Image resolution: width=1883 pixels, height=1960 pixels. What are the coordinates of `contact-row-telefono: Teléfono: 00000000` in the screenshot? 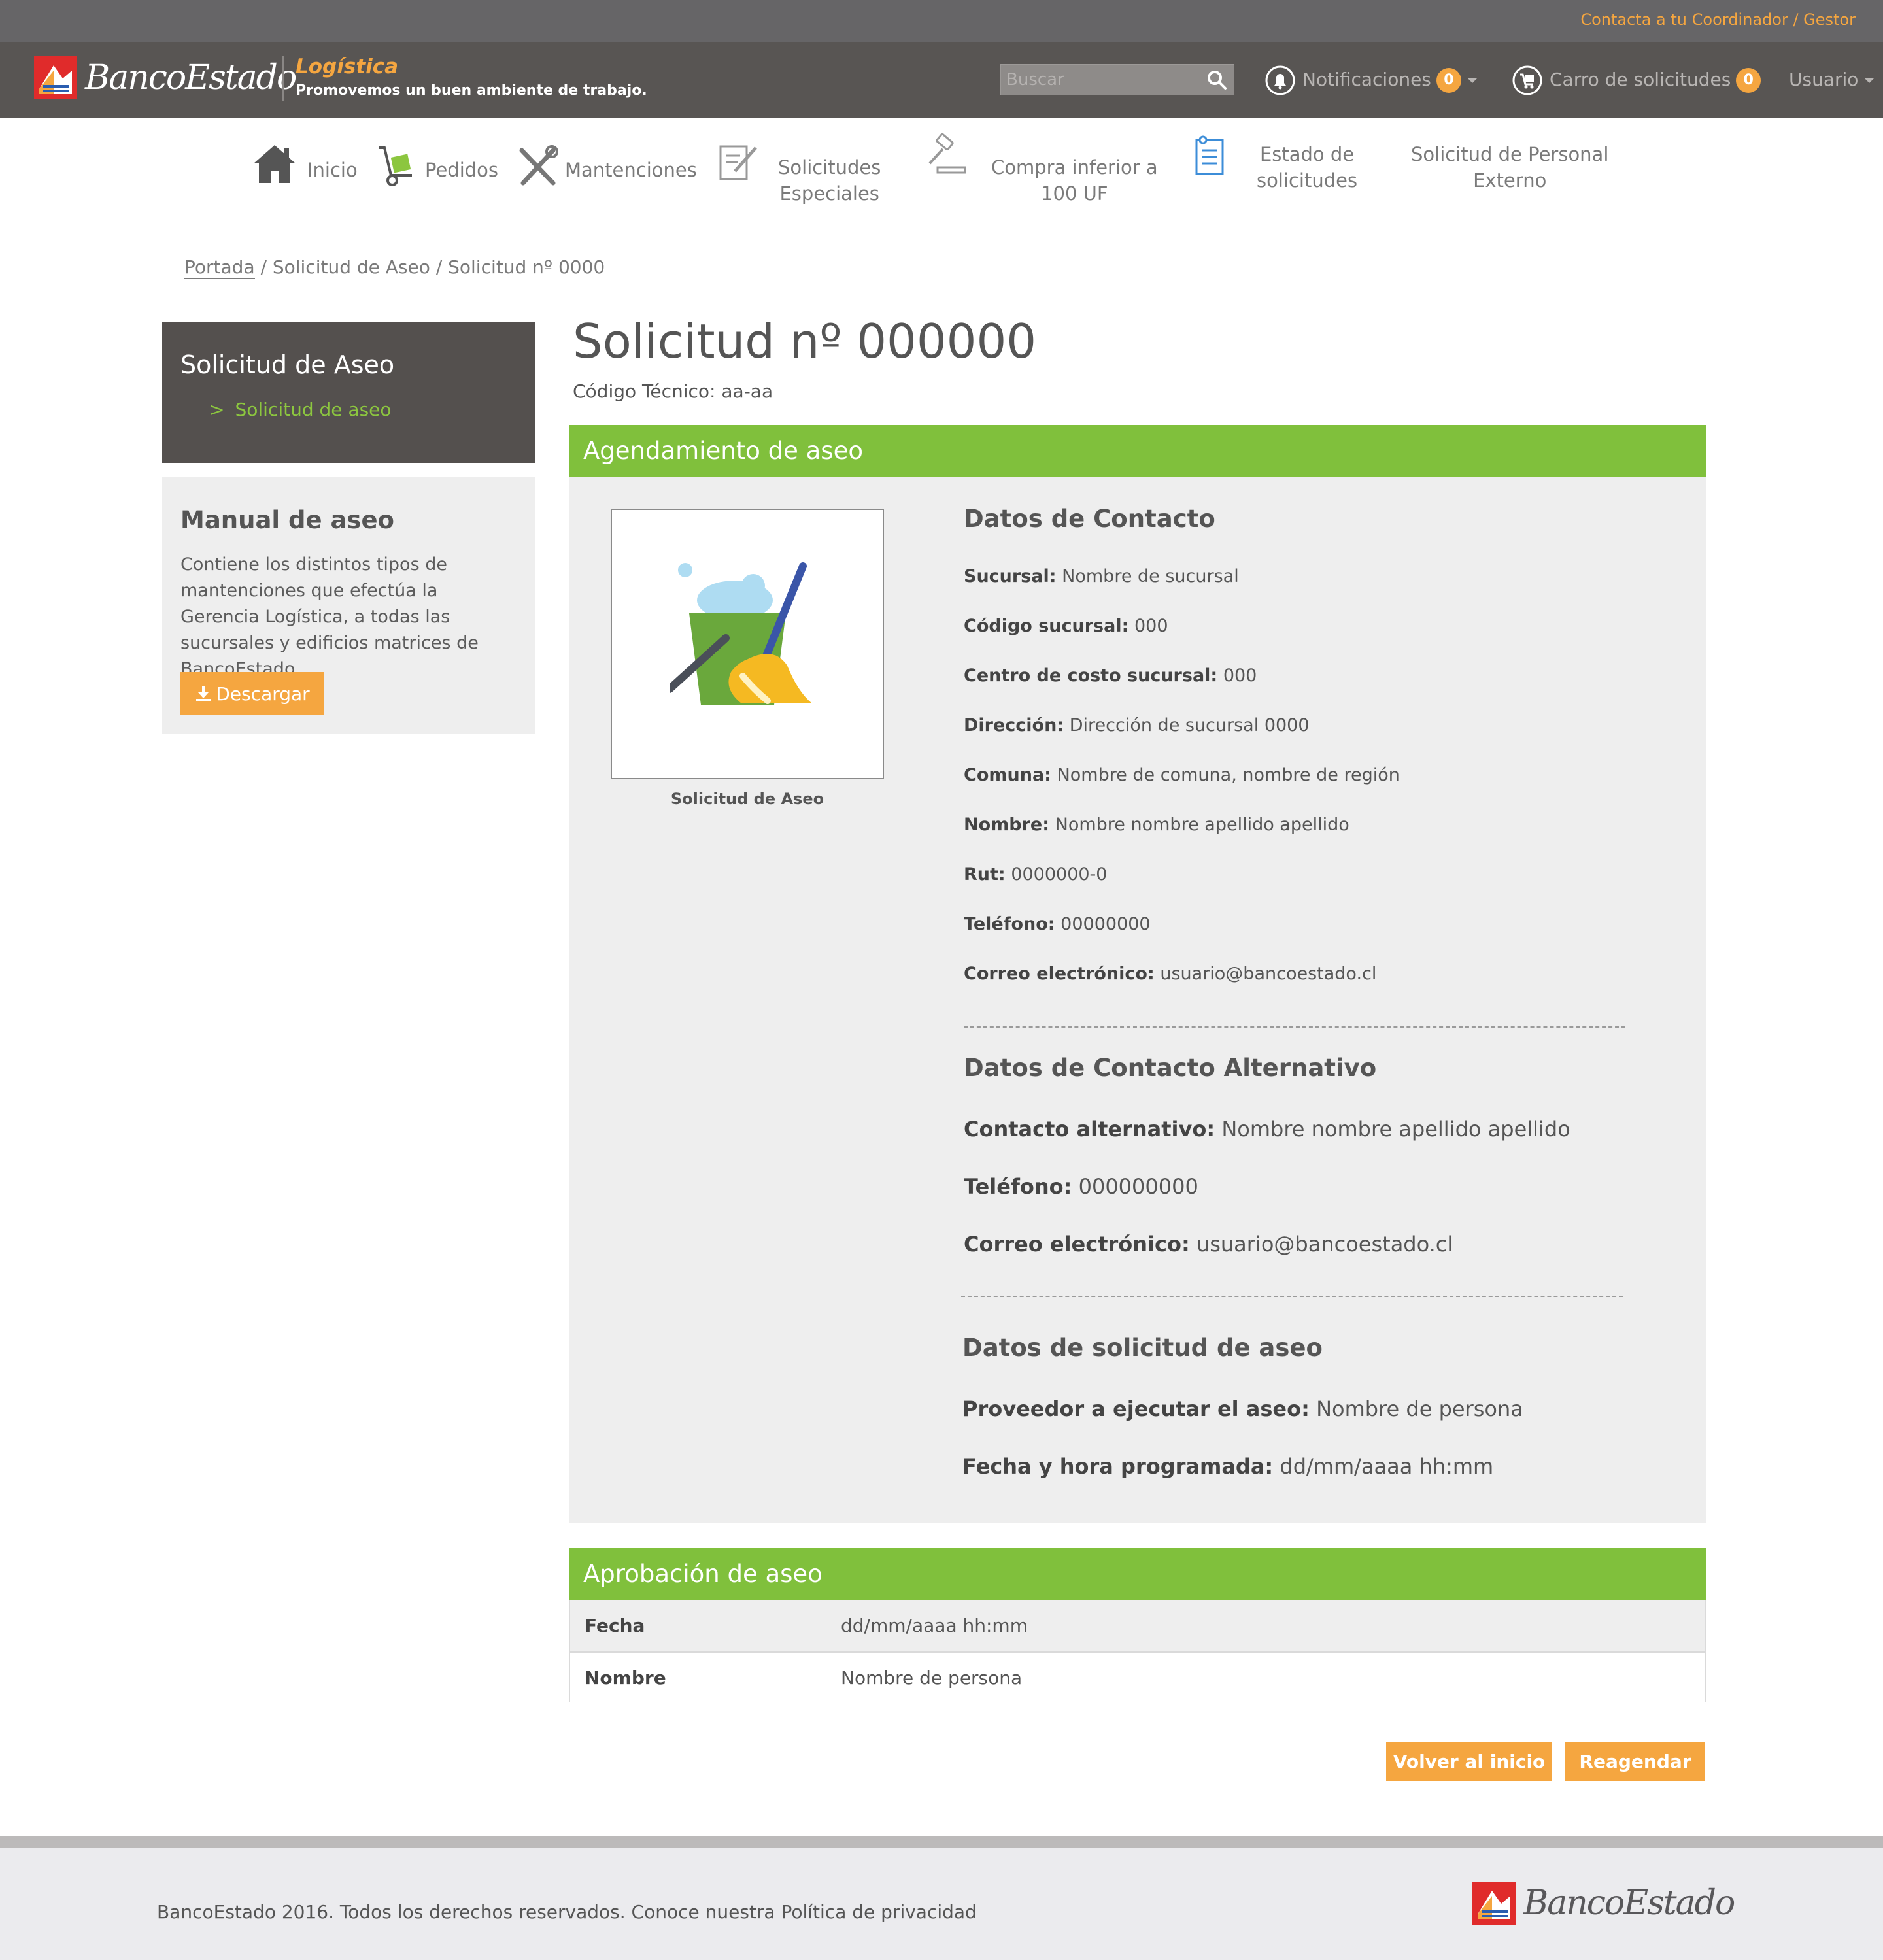 It's located at (1057, 924).